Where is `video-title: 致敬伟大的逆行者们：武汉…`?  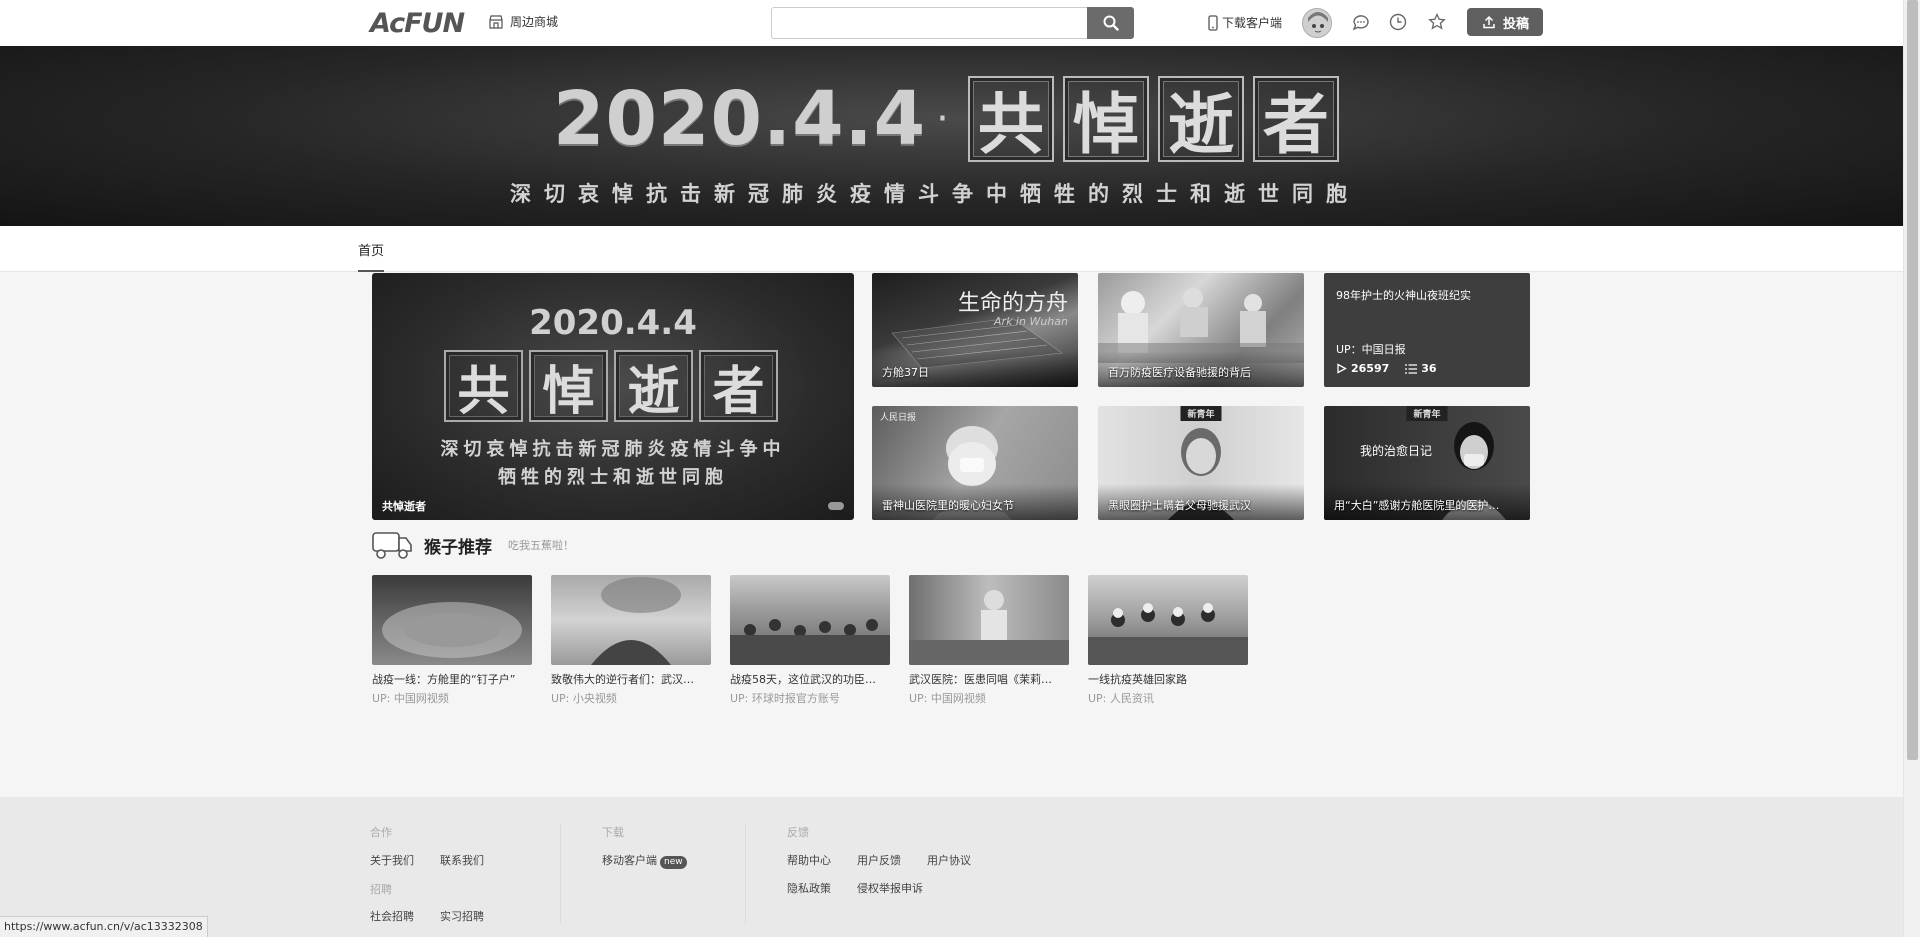
video-title: 致敬伟大的逆行者们：武汉… is located at coordinates (631, 679).